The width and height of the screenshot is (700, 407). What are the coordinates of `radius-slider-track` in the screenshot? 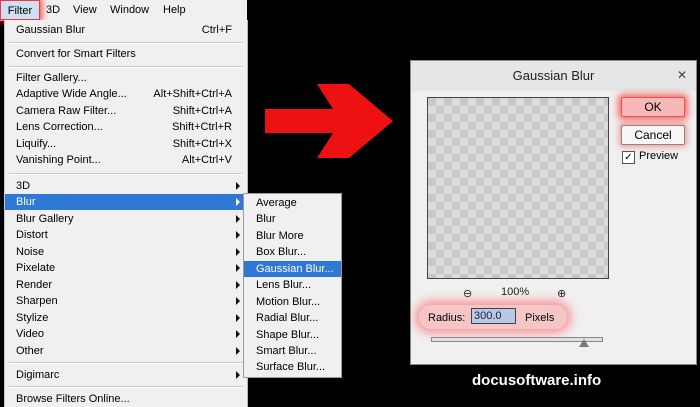 It's located at (517, 339).